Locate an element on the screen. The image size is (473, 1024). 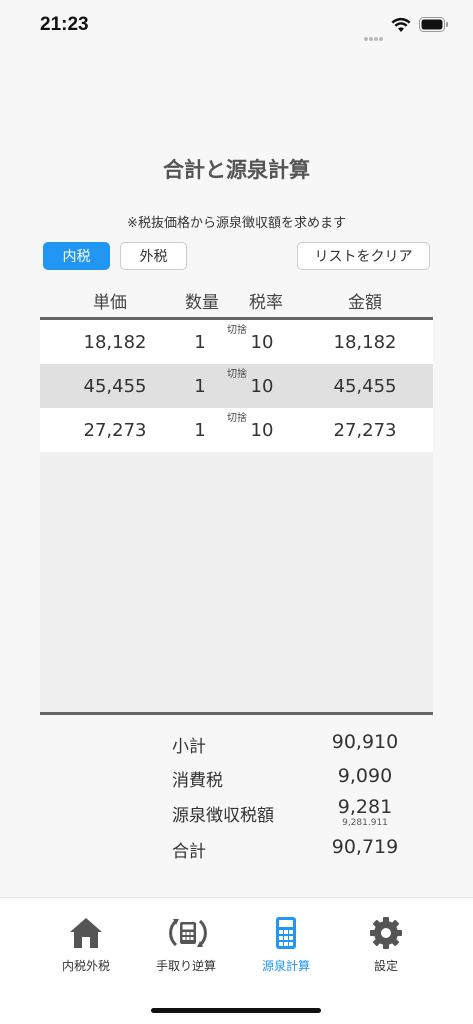
table-row: 27,273 1 切捨 10 27,273 is located at coordinates (236, 430).